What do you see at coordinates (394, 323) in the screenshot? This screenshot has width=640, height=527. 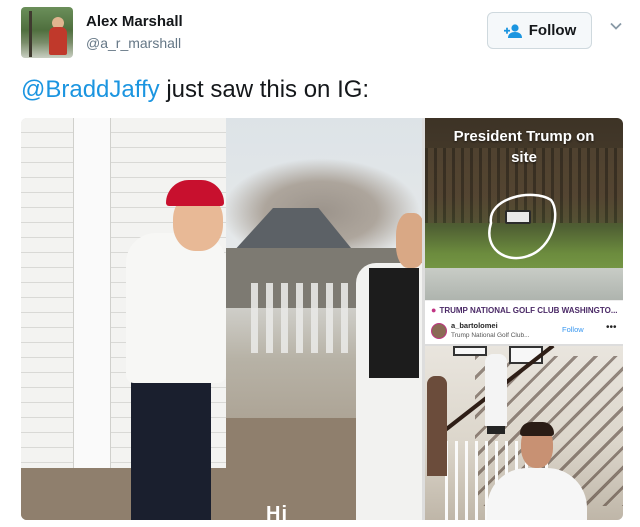 I see `guard-vest` at bounding box center [394, 323].